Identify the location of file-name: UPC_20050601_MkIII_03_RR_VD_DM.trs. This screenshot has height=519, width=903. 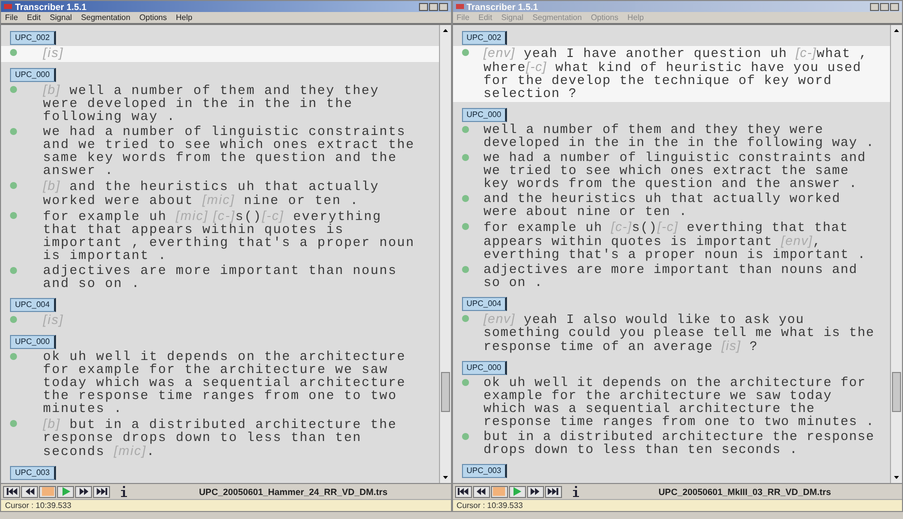
(744, 491).